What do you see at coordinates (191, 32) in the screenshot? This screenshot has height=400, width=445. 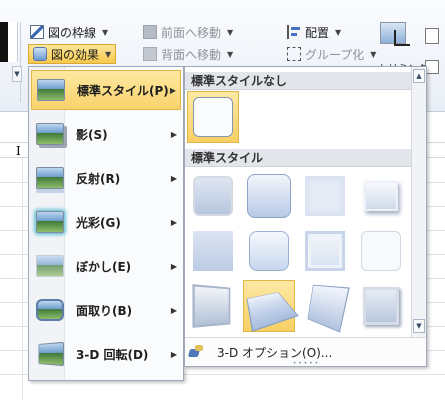 I see `bring-forward-label: 前面へ移動` at bounding box center [191, 32].